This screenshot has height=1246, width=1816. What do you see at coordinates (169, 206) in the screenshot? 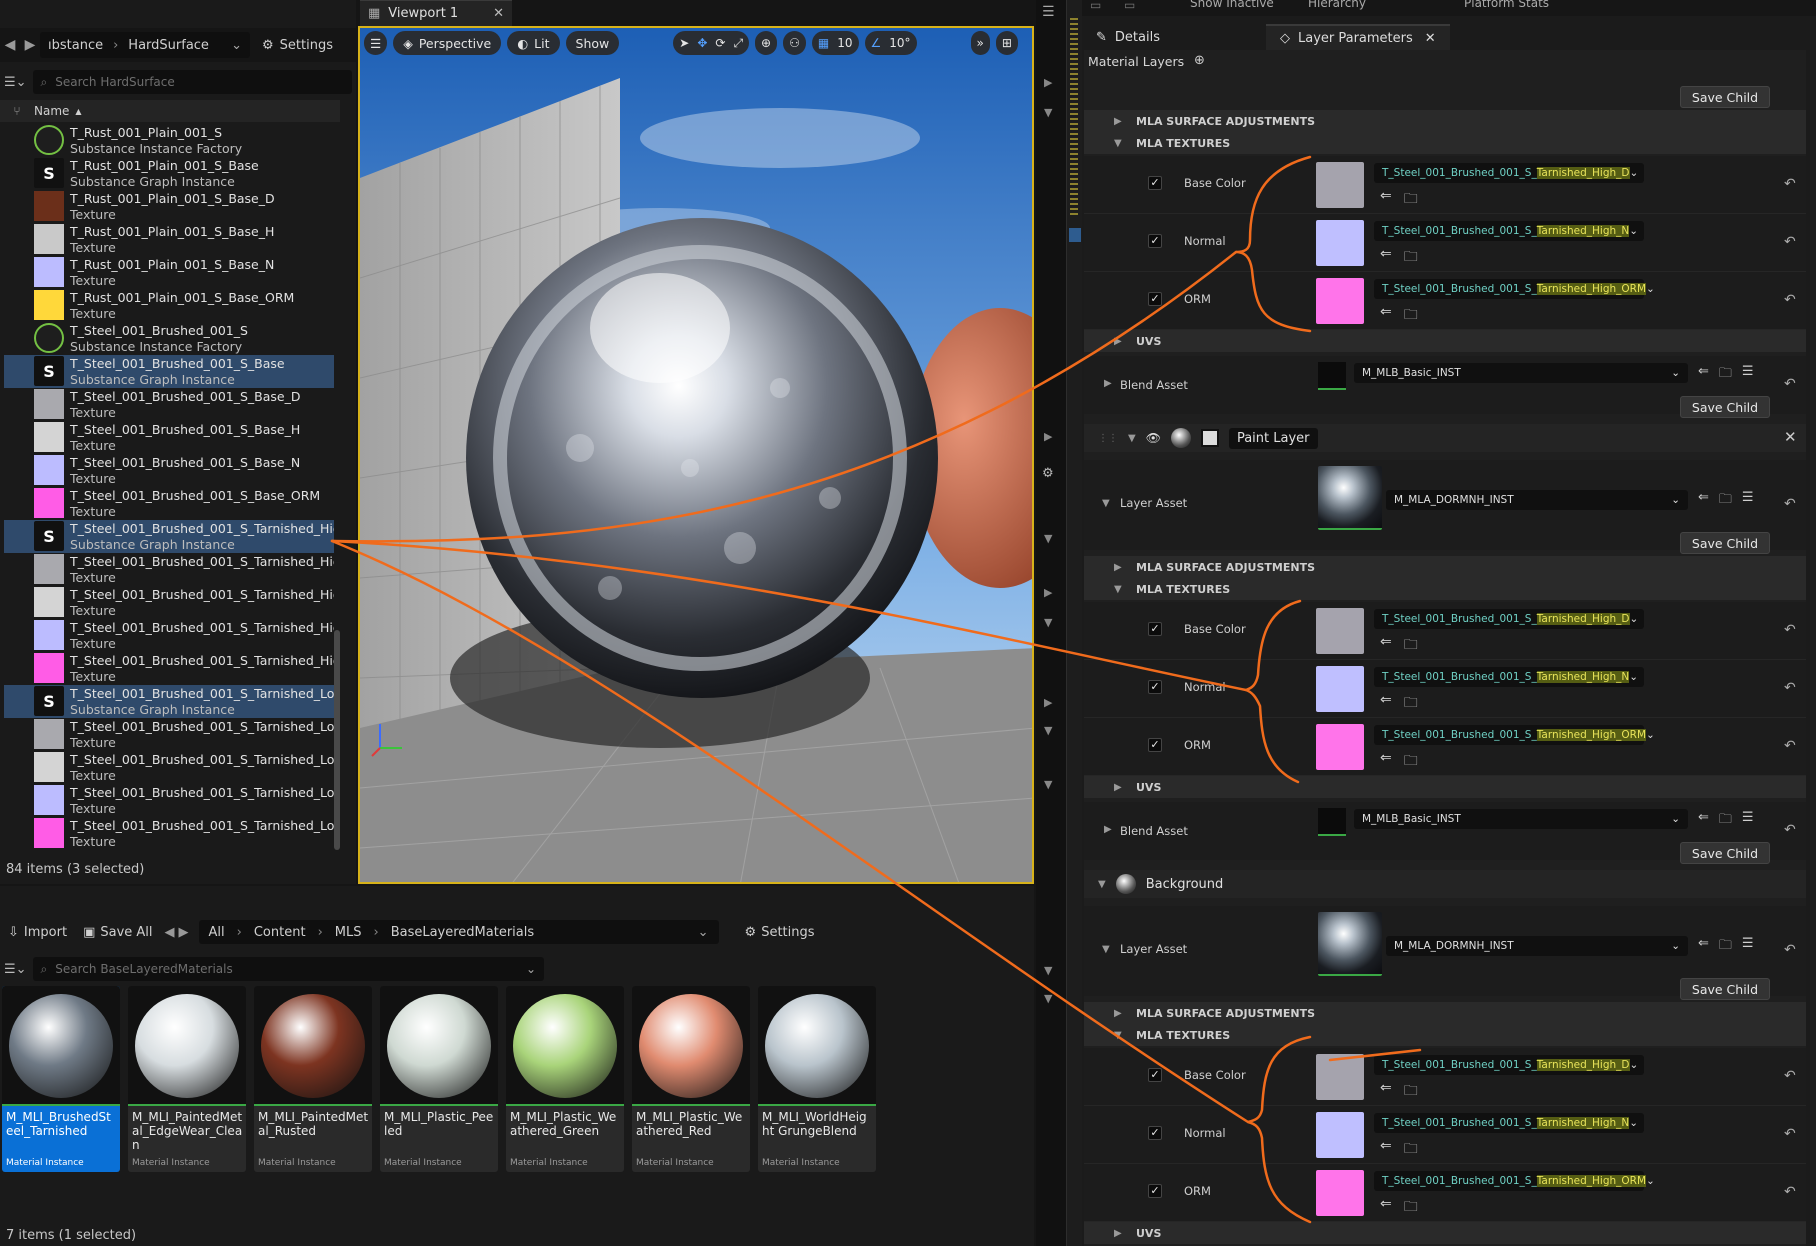
I see `asset-list-item: T_Rust_001_Plain_001_S_Base_D Texture` at bounding box center [169, 206].